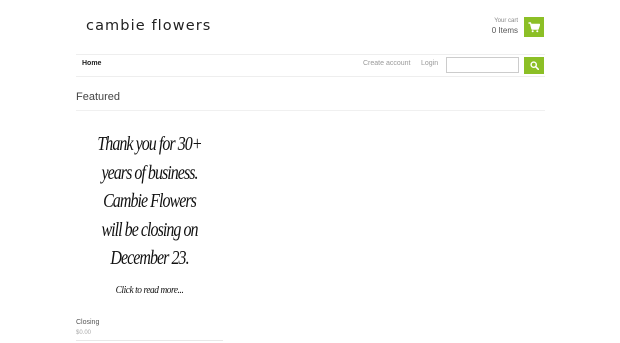 The image size is (620, 343). I want to click on cart-summary: Your cart 0 Items, so click(503, 26).